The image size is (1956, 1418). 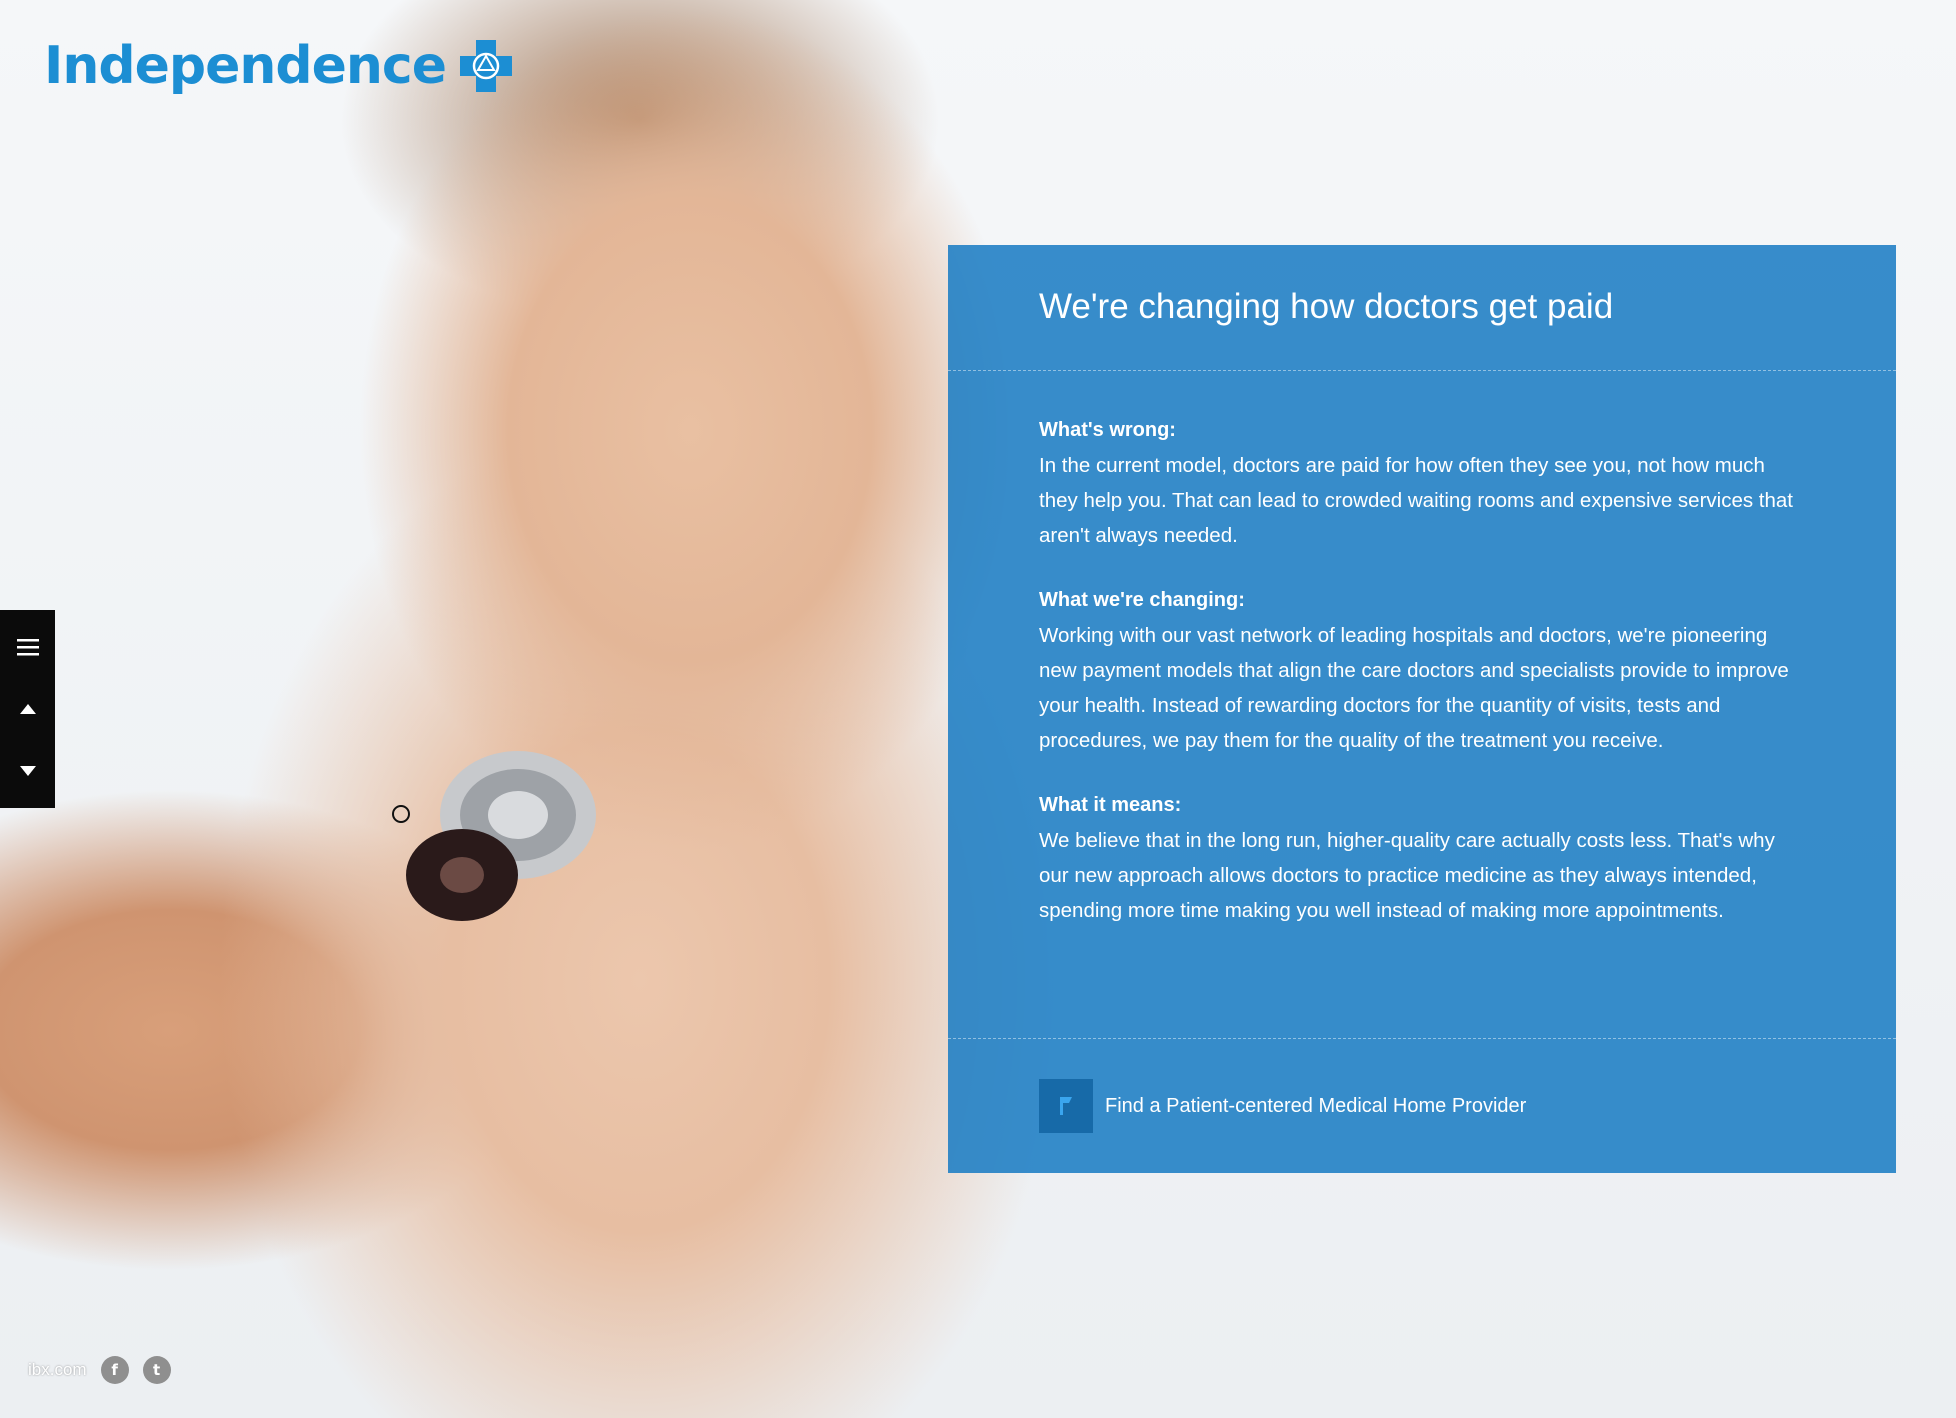 I want to click on menu-icon, so click(x=27, y=647).